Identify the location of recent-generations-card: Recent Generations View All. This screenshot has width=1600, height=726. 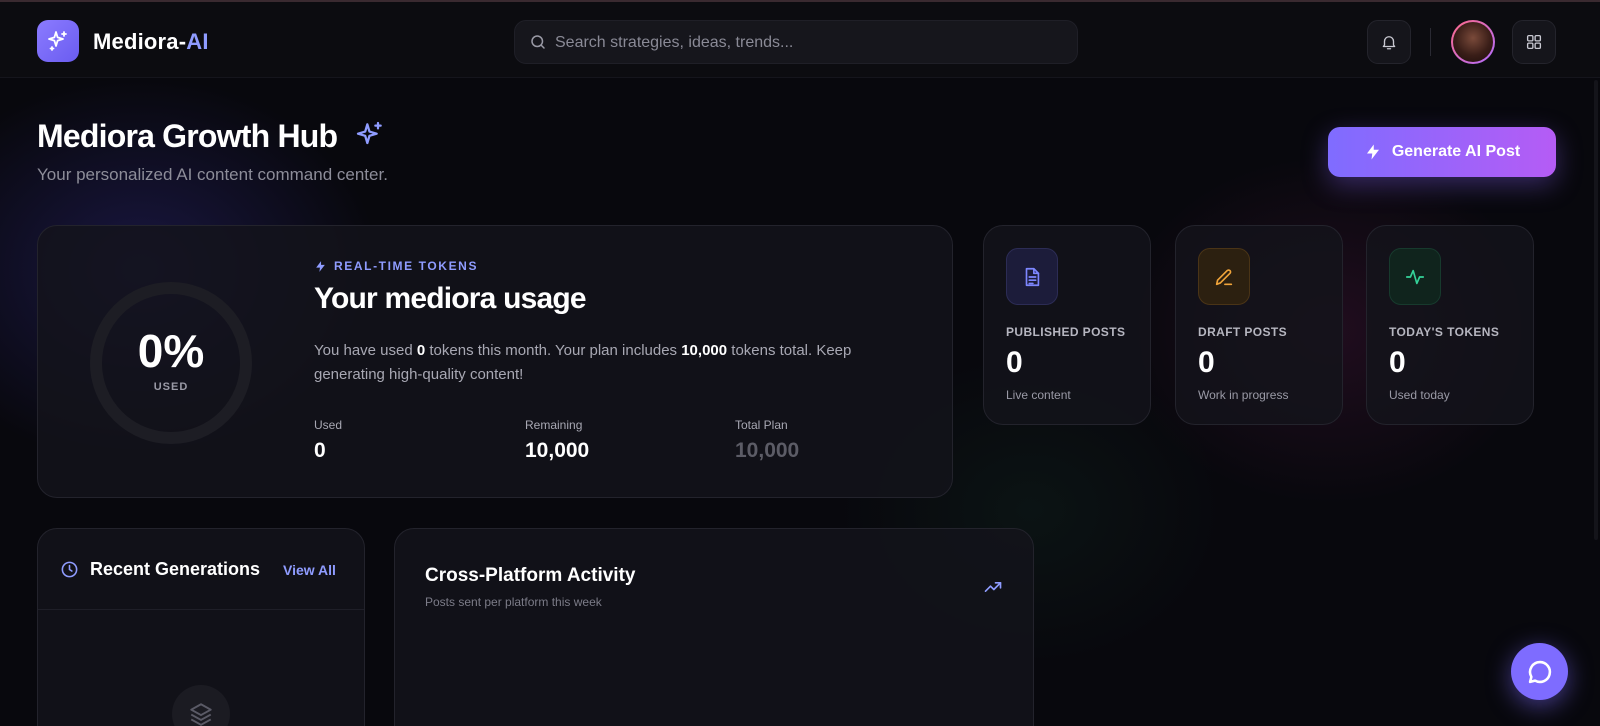
(201, 627).